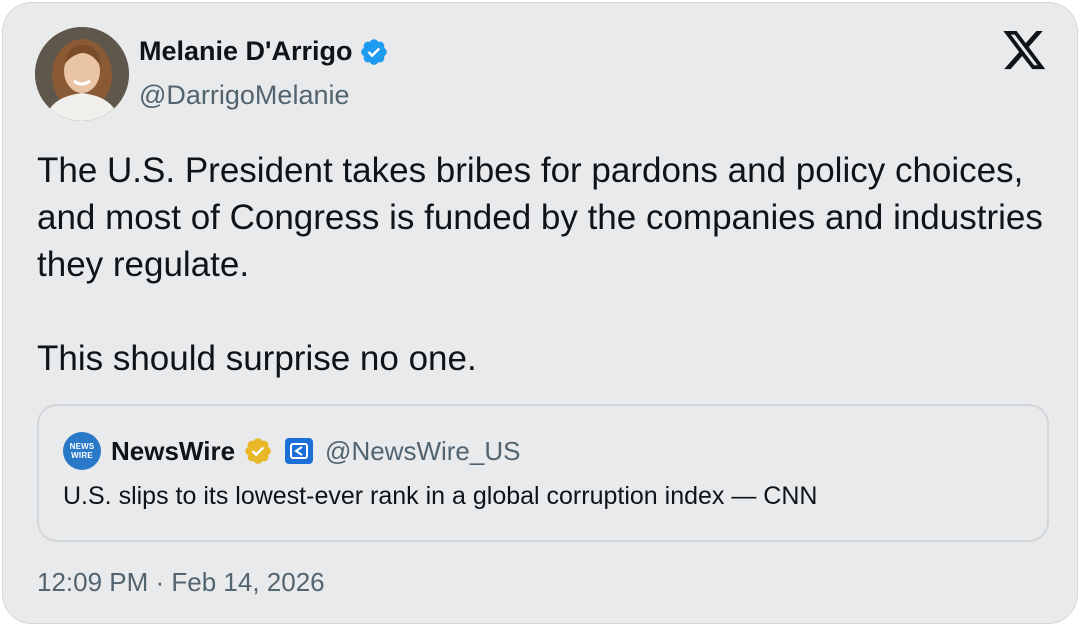 This screenshot has width=1080, height=626. I want to click on newswire-avatar: NEWS WIRE, so click(82, 451).